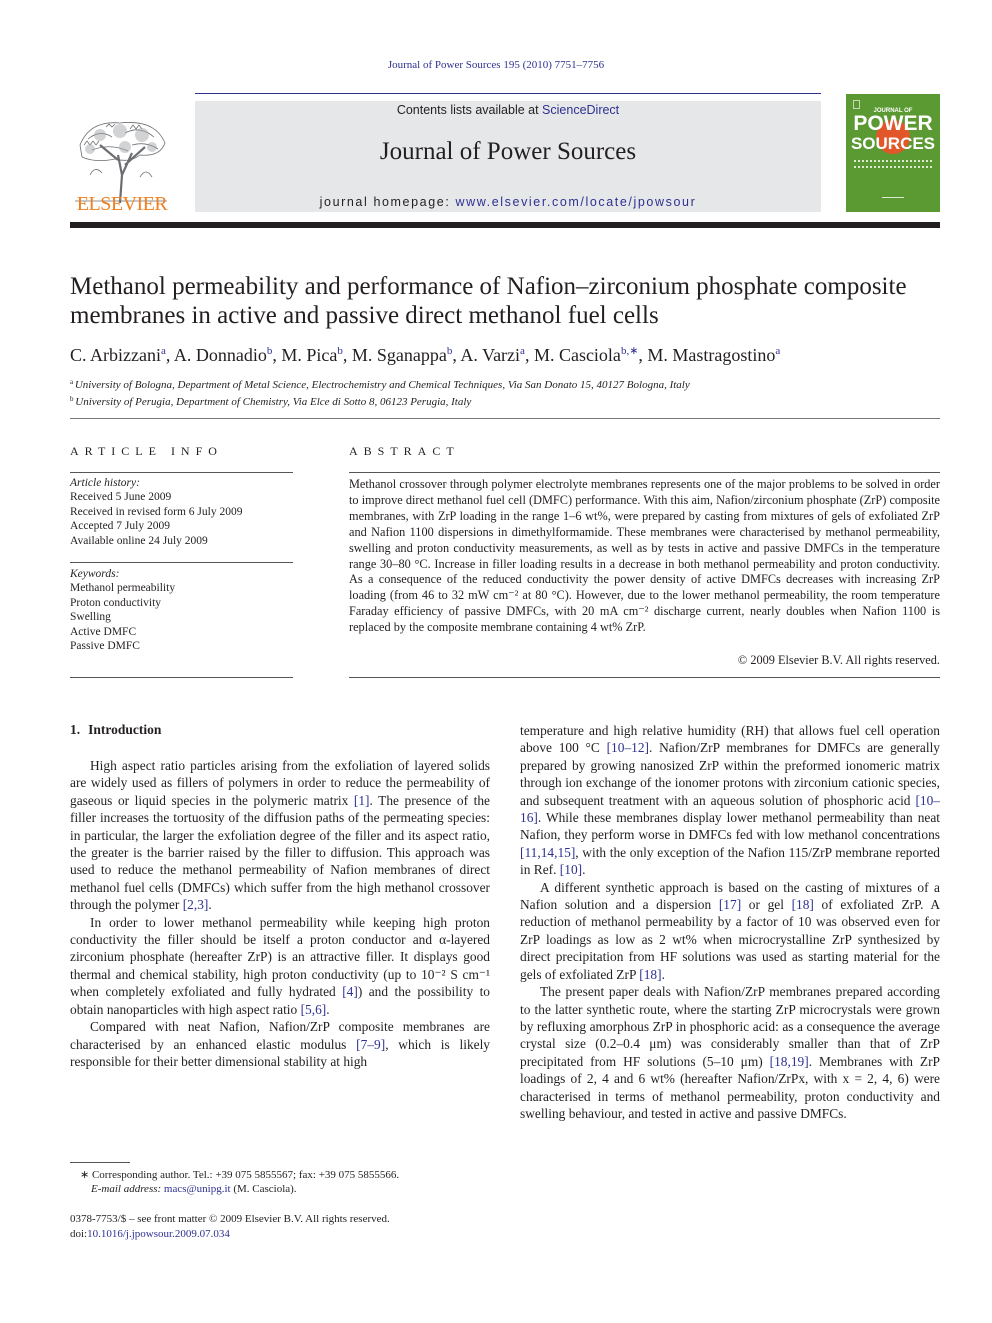  Describe the element at coordinates (121, 497) in the screenshot. I see `history-item: Received 5 June 2009` at that location.